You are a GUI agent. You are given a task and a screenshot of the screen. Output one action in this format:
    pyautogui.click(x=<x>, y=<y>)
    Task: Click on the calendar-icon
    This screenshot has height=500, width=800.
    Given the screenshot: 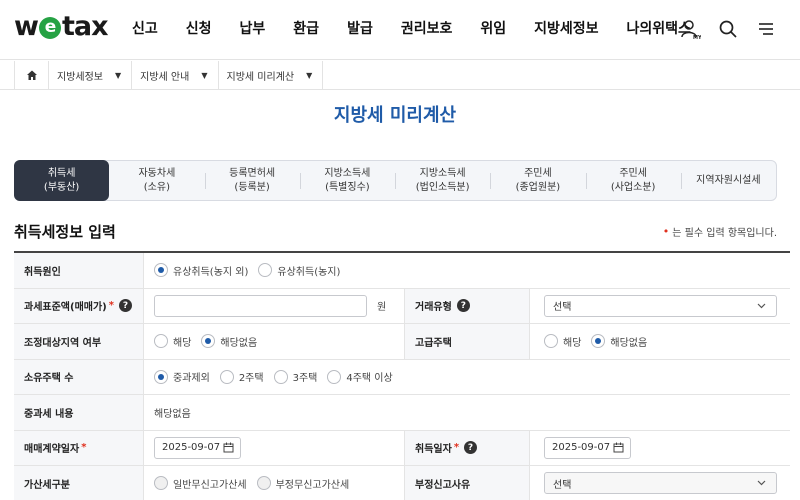 What is the action you would take?
    pyautogui.click(x=618, y=447)
    